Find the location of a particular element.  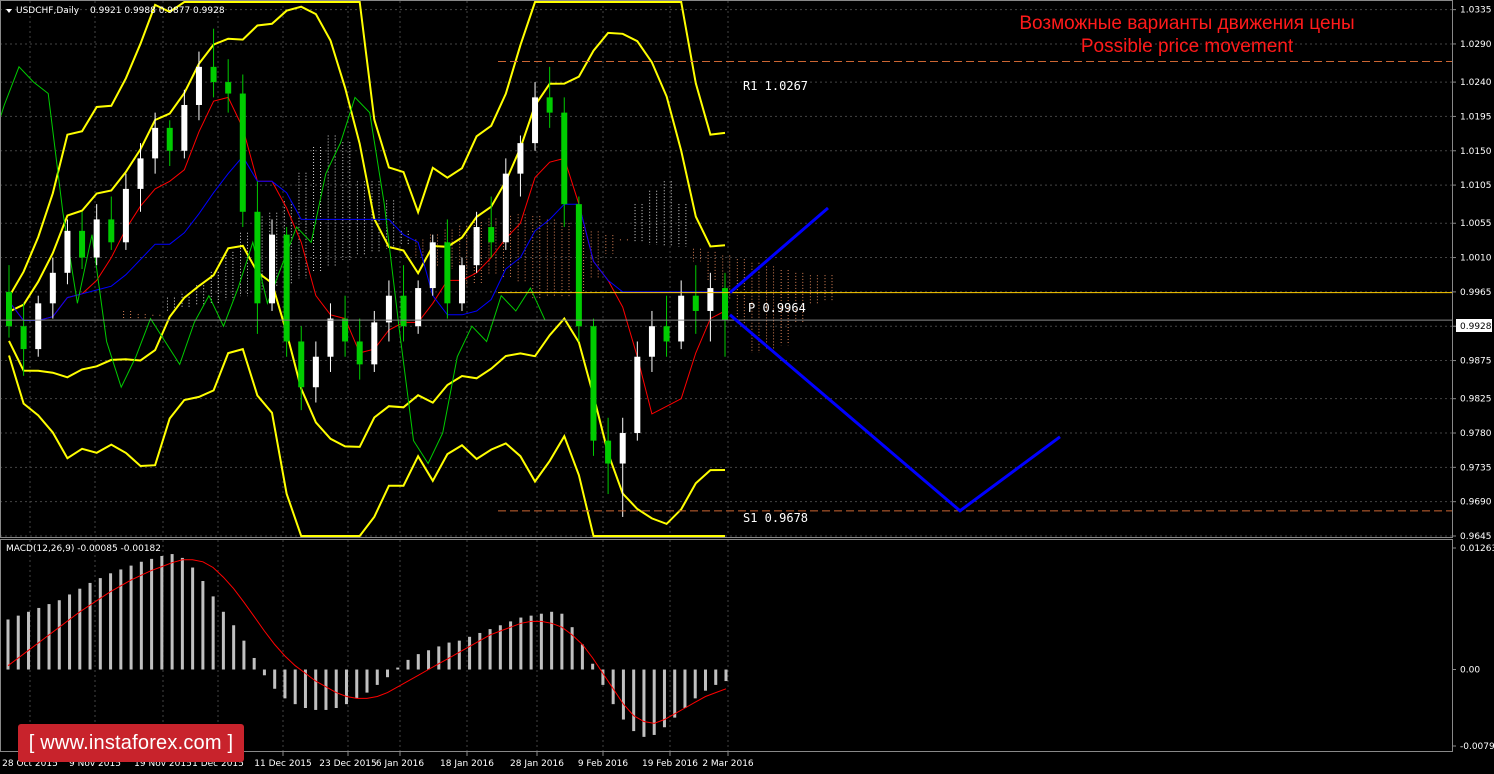

y-tick-label: 0.9780 is located at coordinates (1476, 434).